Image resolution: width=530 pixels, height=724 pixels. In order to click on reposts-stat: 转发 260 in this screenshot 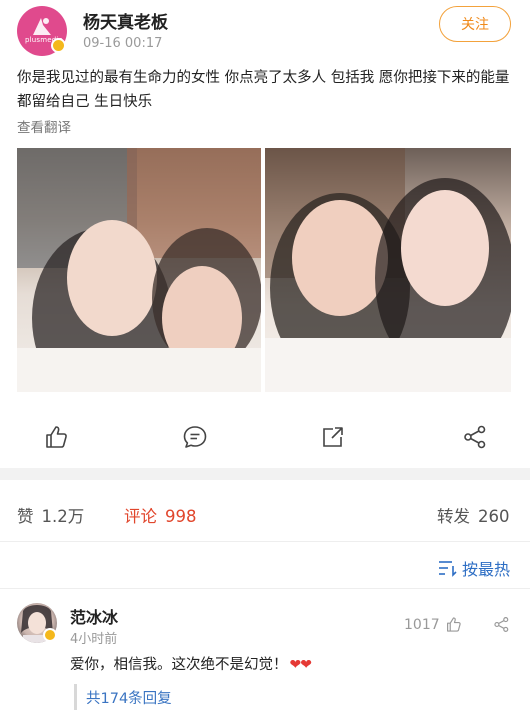, I will do `click(473, 515)`.